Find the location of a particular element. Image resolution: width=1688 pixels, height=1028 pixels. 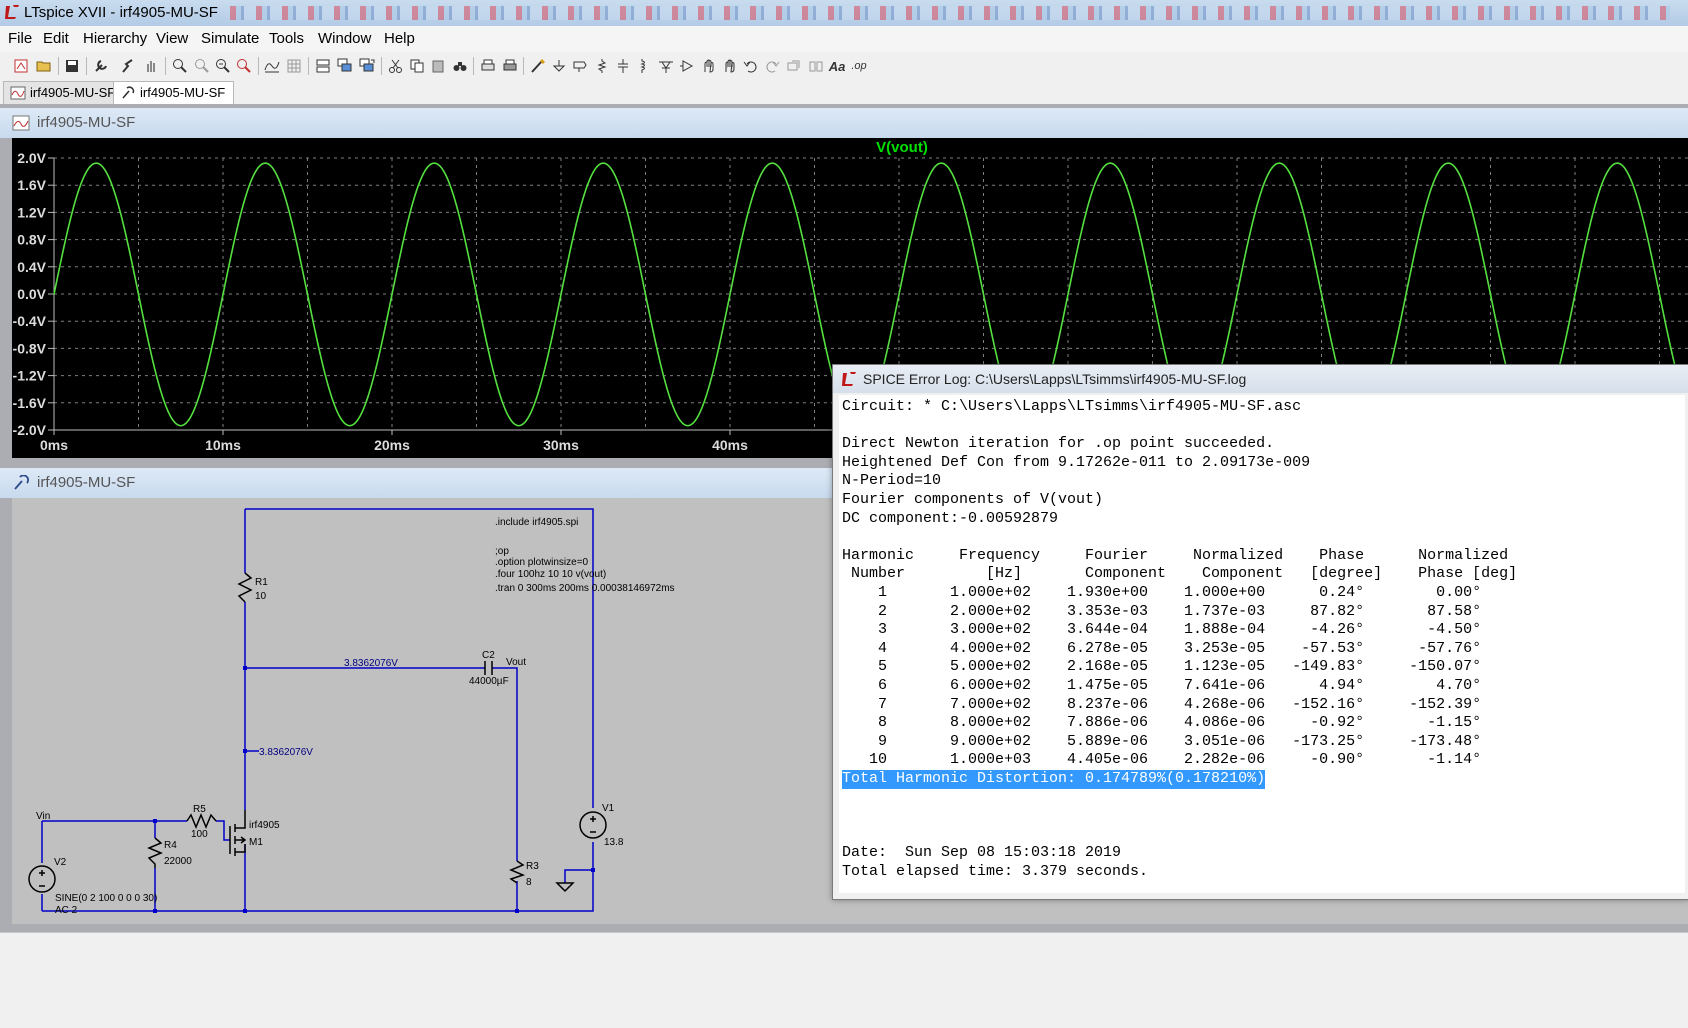

y-tick-label: 2.0V is located at coordinates (31, 158).